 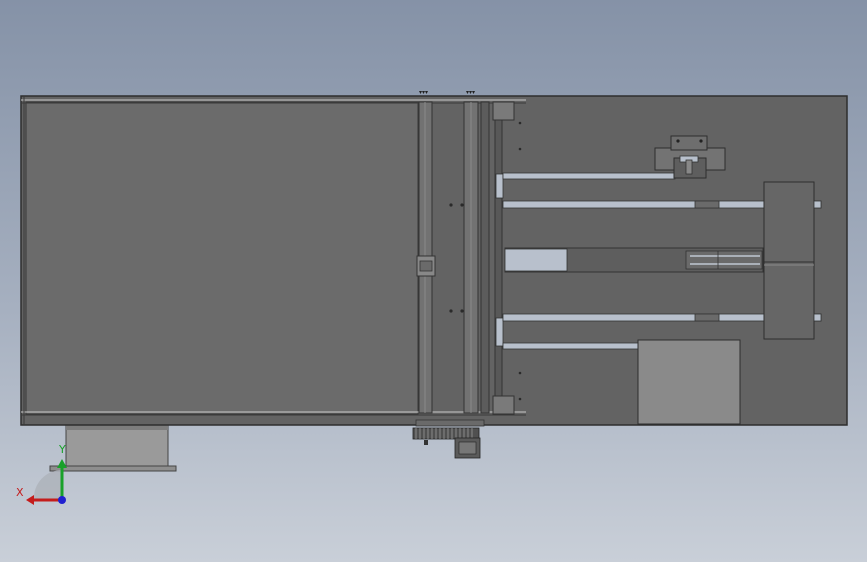 What do you see at coordinates (113, 447) in the screenshot?
I see `support-stand` at bounding box center [113, 447].